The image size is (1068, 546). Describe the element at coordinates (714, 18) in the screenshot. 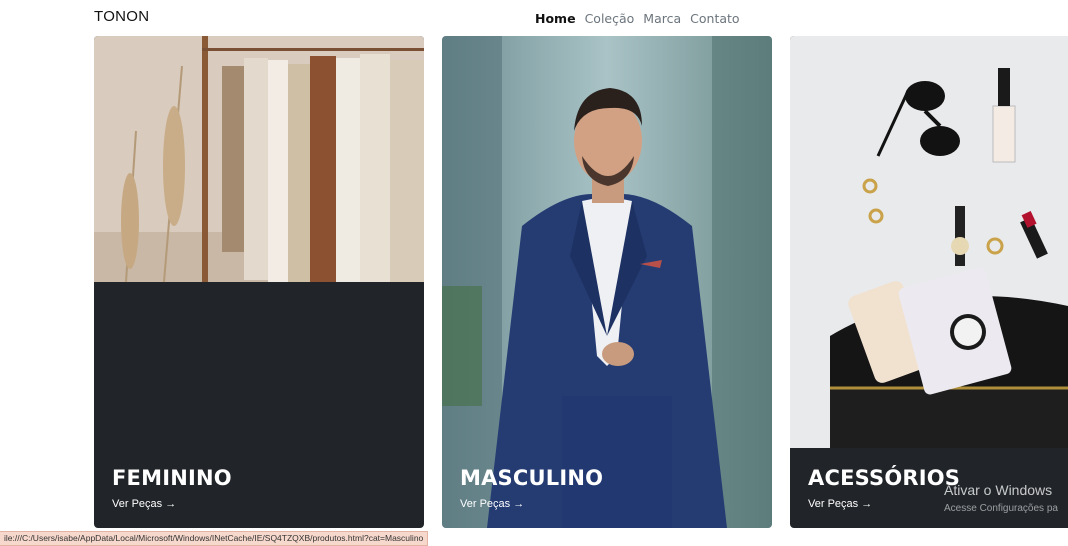

I see `nav-contato: Contato` at that location.